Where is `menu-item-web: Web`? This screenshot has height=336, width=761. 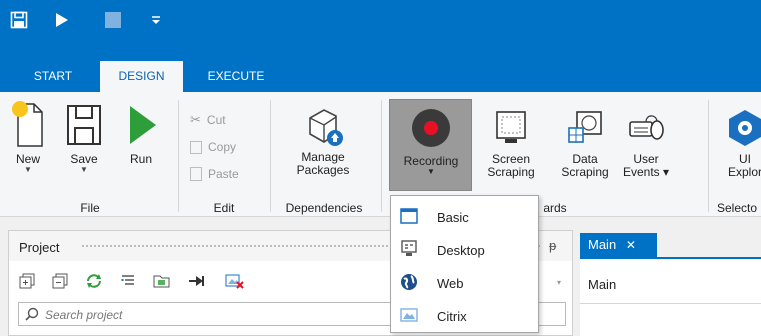 menu-item-web: Web is located at coordinates (464, 282).